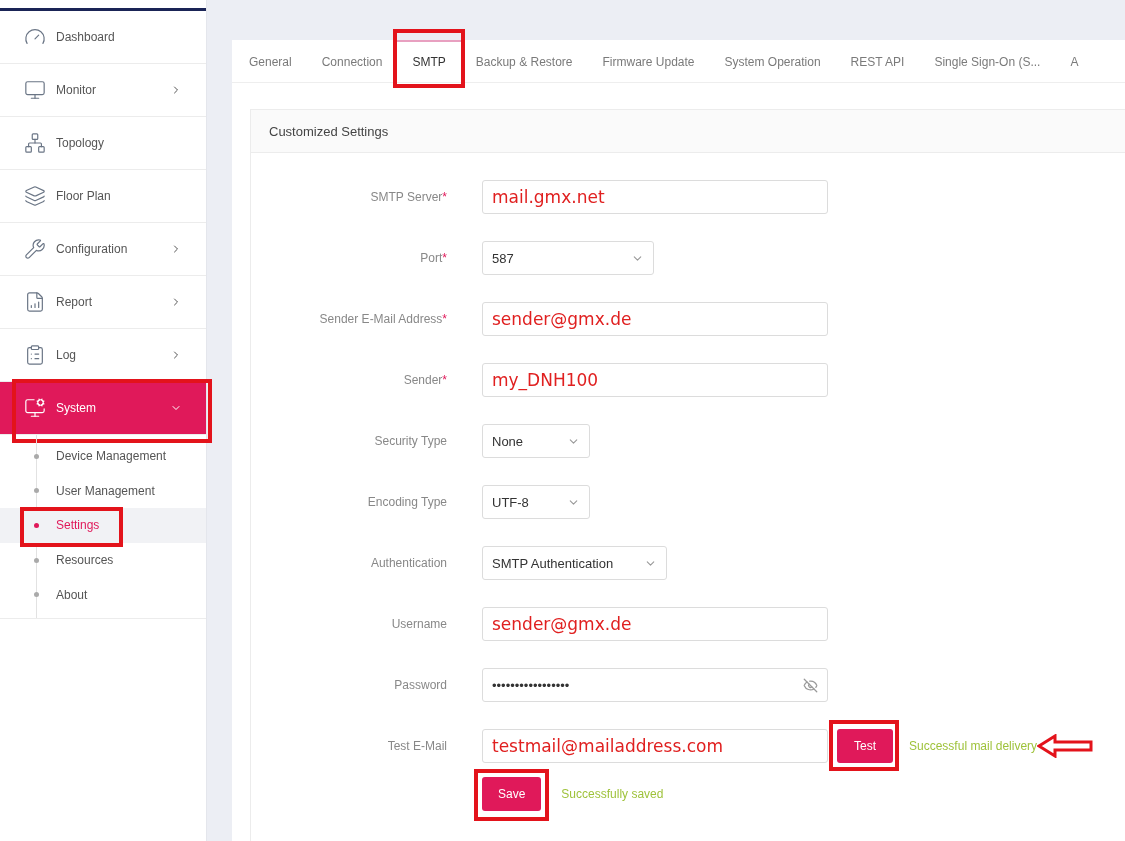 The width and height of the screenshot is (1125, 841). I want to click on select-field: SMTP Authentication, so click(574, 563).